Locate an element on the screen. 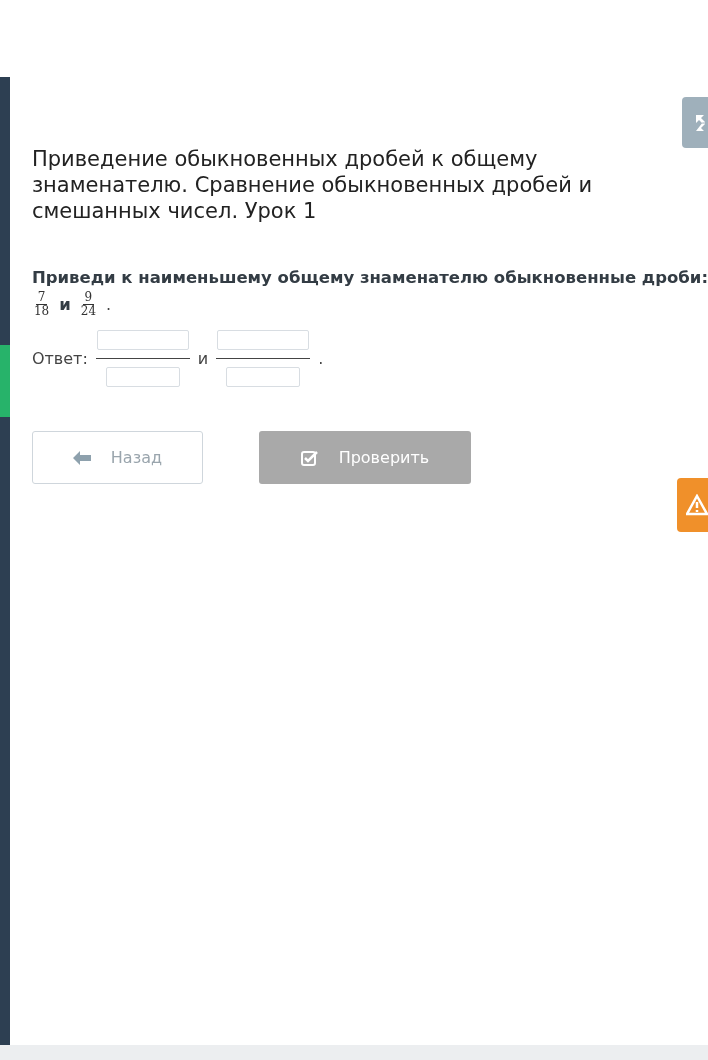 The height and width of the screenshot is (1060, 708). answer-label: Ответ: is located at coordinates (59, 358).